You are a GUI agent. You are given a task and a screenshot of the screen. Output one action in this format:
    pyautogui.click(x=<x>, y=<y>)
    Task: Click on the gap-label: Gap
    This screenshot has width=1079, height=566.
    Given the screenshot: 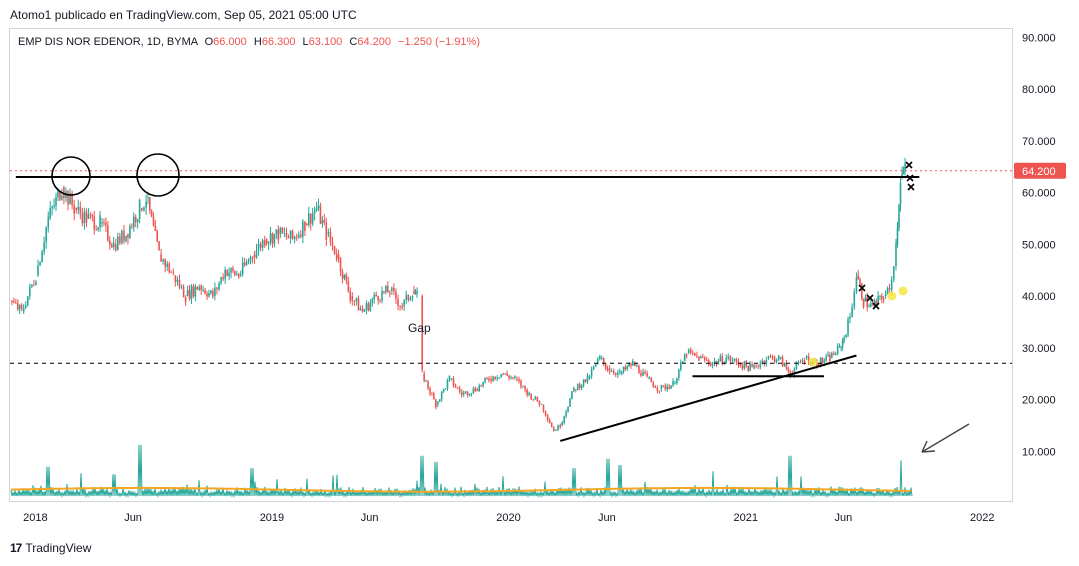 What is the action you would take?
    pyautogui.click(x=419, y=328)
    